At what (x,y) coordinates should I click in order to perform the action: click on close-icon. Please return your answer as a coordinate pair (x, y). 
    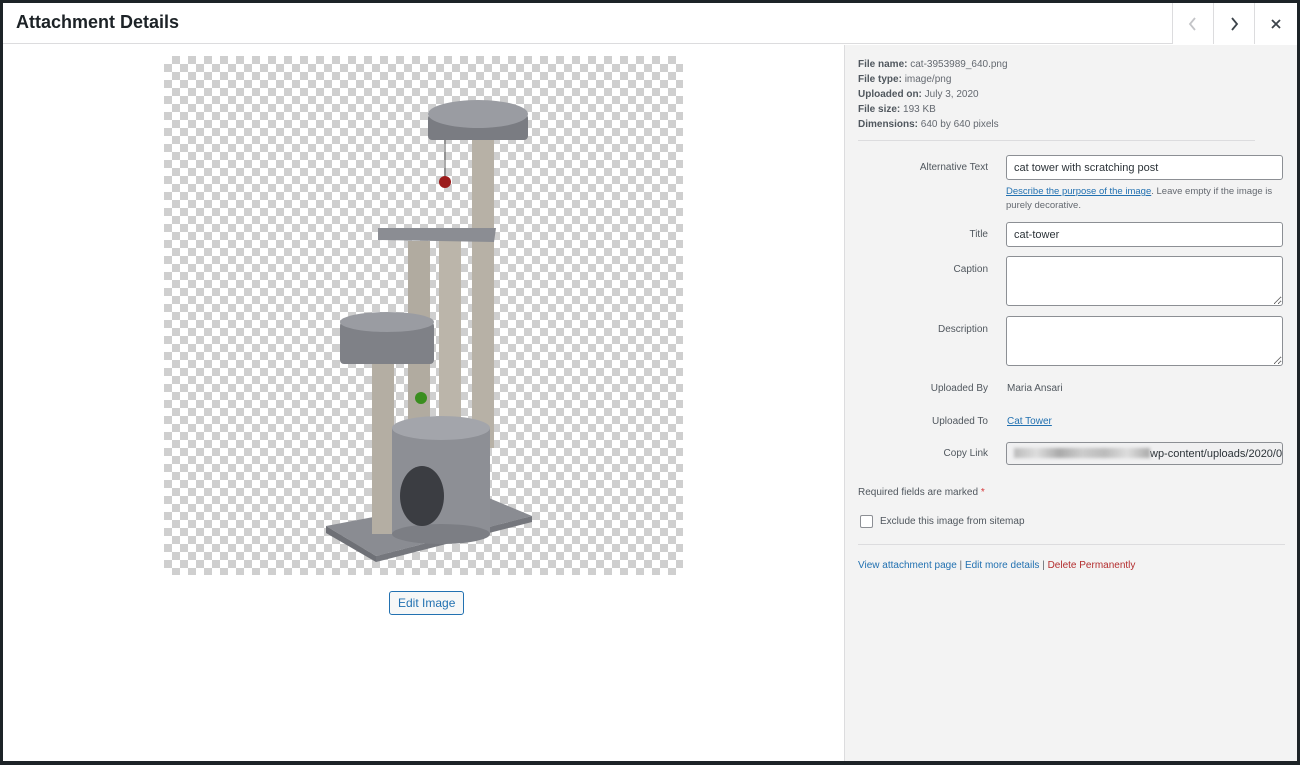
    Looking at the image, I should click on (1276, 23).